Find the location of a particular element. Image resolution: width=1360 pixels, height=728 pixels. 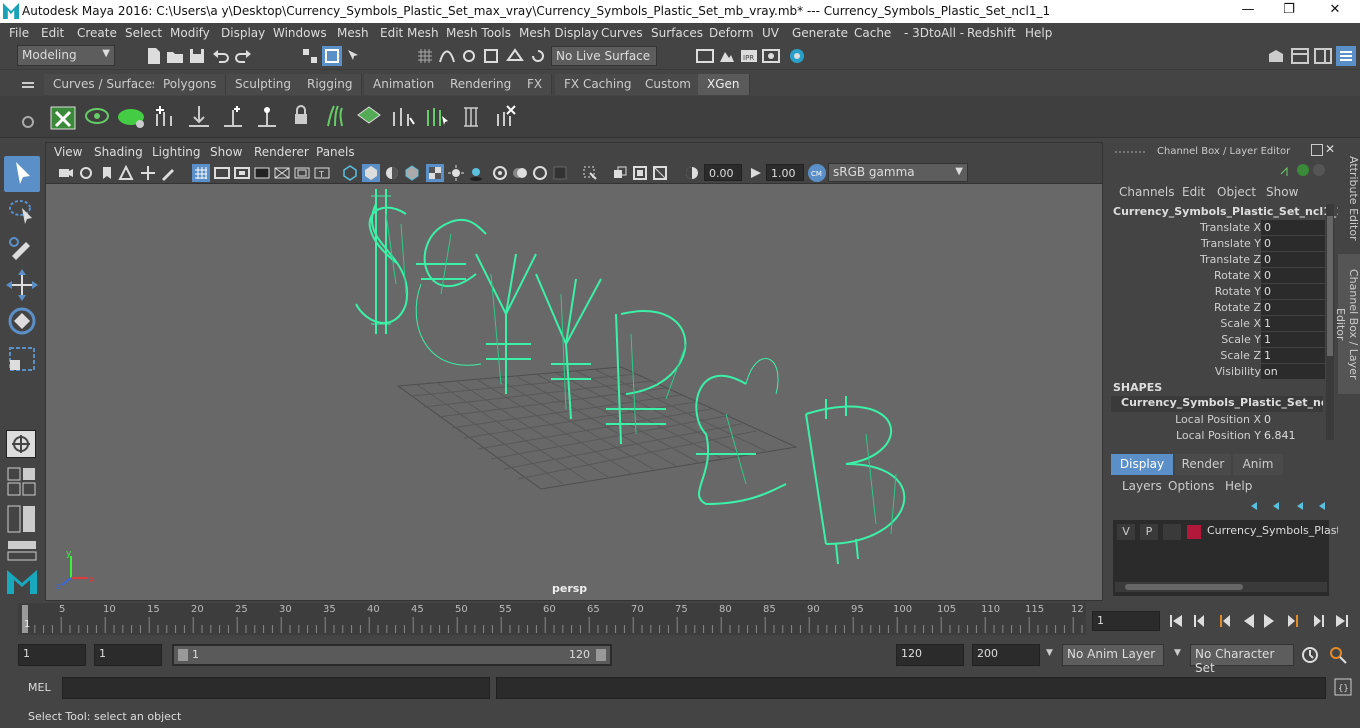

attr-row: Rotate Y0 is located at coordinates (1215, 292).